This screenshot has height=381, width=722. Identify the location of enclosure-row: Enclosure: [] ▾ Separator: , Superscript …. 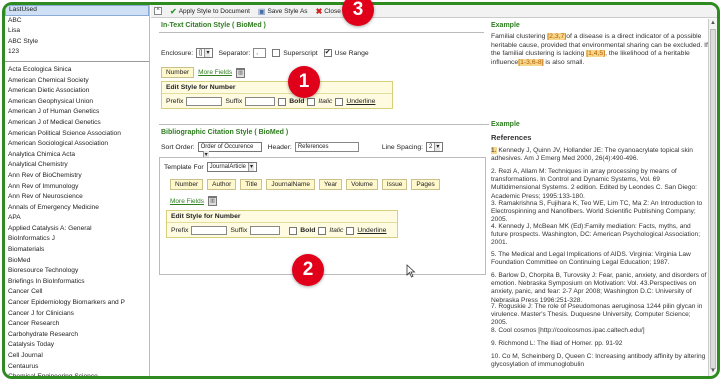
(265, 53).